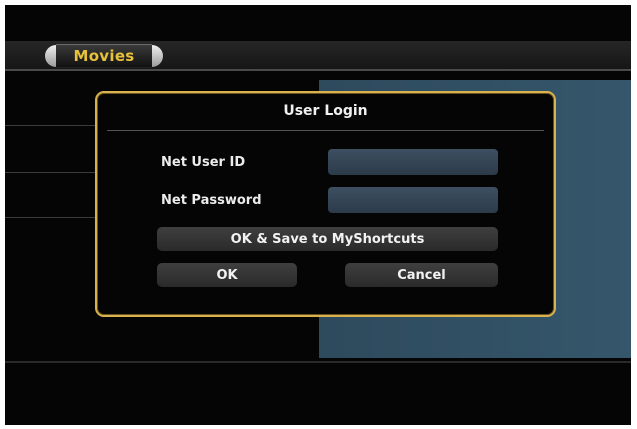 This screenshot has height=429, width=637. What do you see at coordinates (157, 56) in the screenshot?
I see `tab-right-cap-icon` at bounding box center [157, 56].